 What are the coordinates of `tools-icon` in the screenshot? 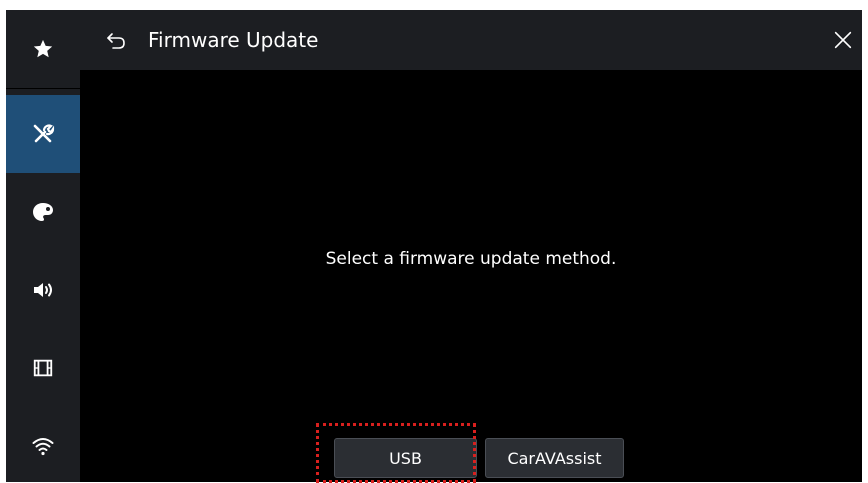 It's located at (44, 133).